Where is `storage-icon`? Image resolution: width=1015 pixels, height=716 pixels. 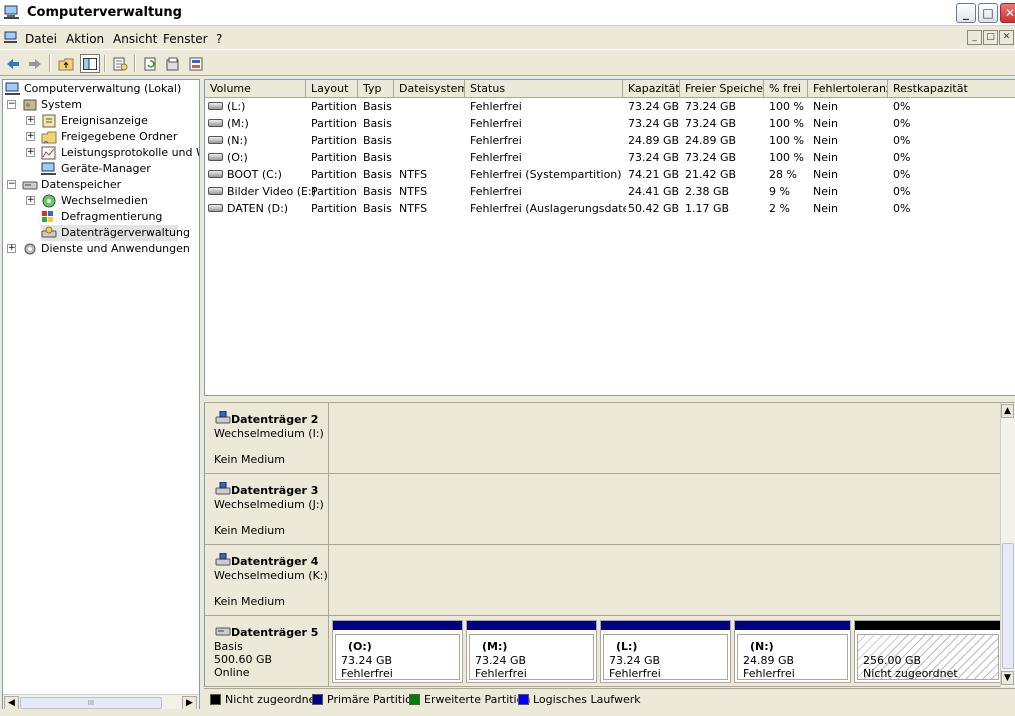
storage-icon is located at coordinates (30, 185).